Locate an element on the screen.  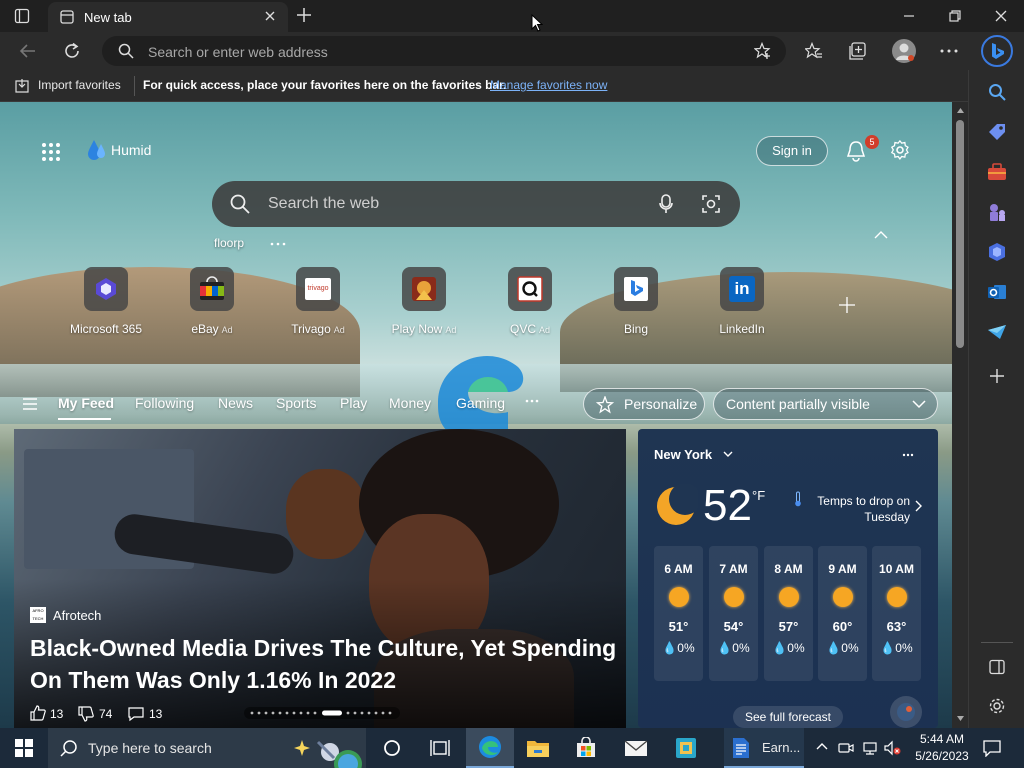
tab-actions-icon is located at coordinates (22, 16).